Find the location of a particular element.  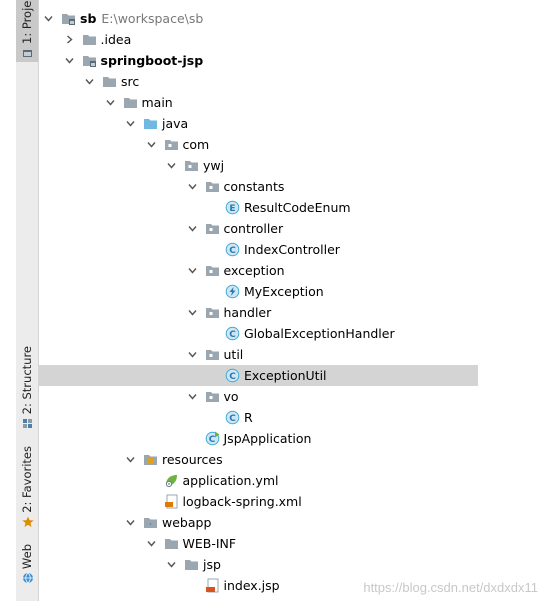

tree-node-label: java is located at coordinates (175, 123).